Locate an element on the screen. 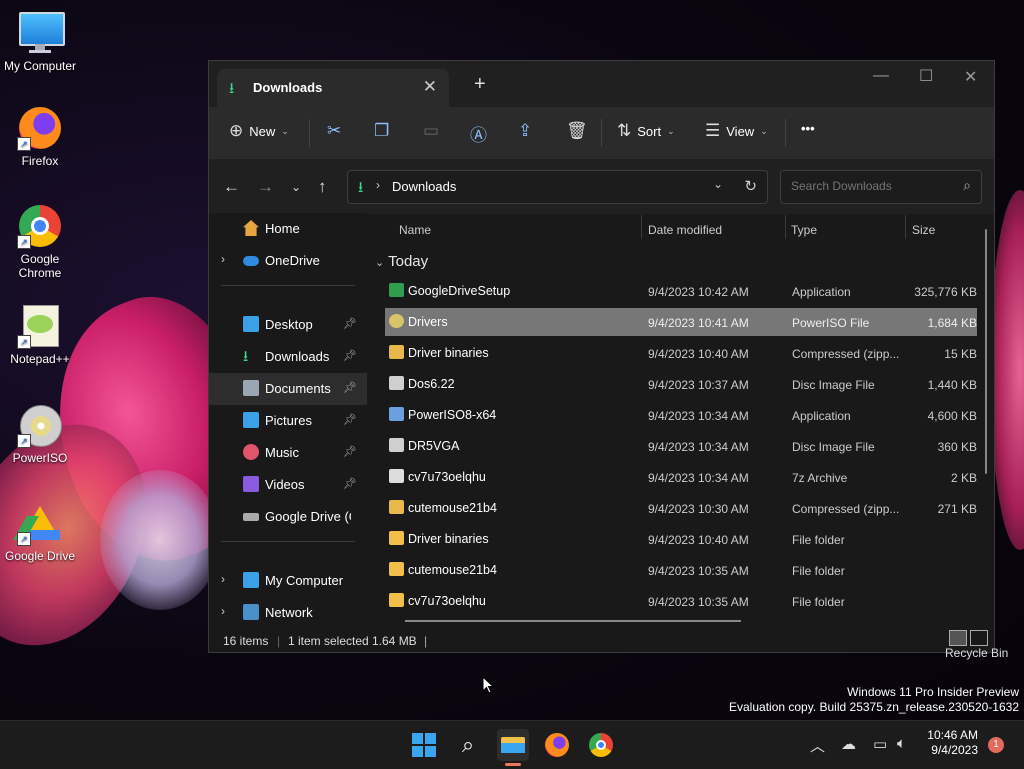 The image size is (1024, 769). show-hidden-icons-chevron-icon: ︿ is located at coordinates (817, 745).